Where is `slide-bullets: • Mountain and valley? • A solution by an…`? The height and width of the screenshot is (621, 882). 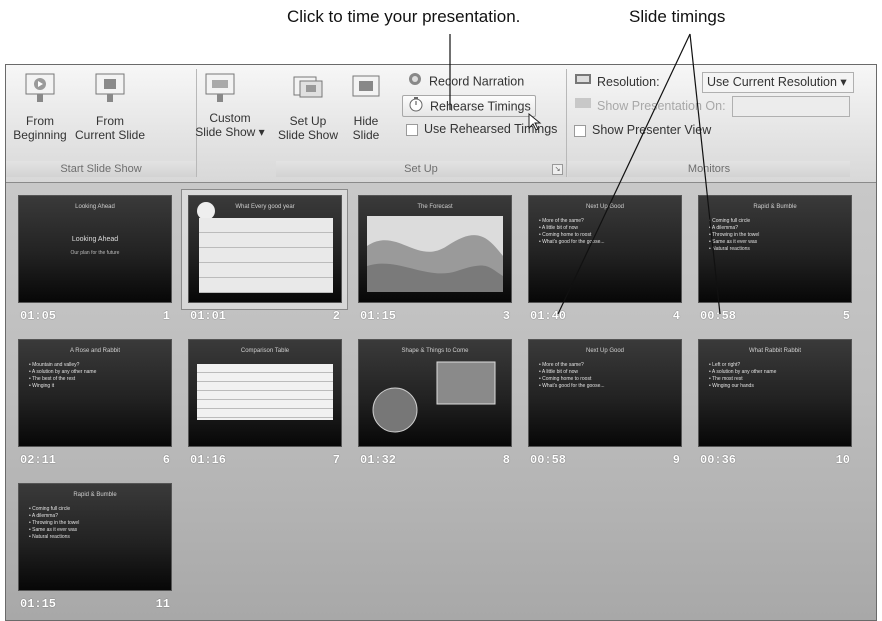
slide-bullets: • Mountain and valley? • A solution by an… is located at coordinates (62, 376).